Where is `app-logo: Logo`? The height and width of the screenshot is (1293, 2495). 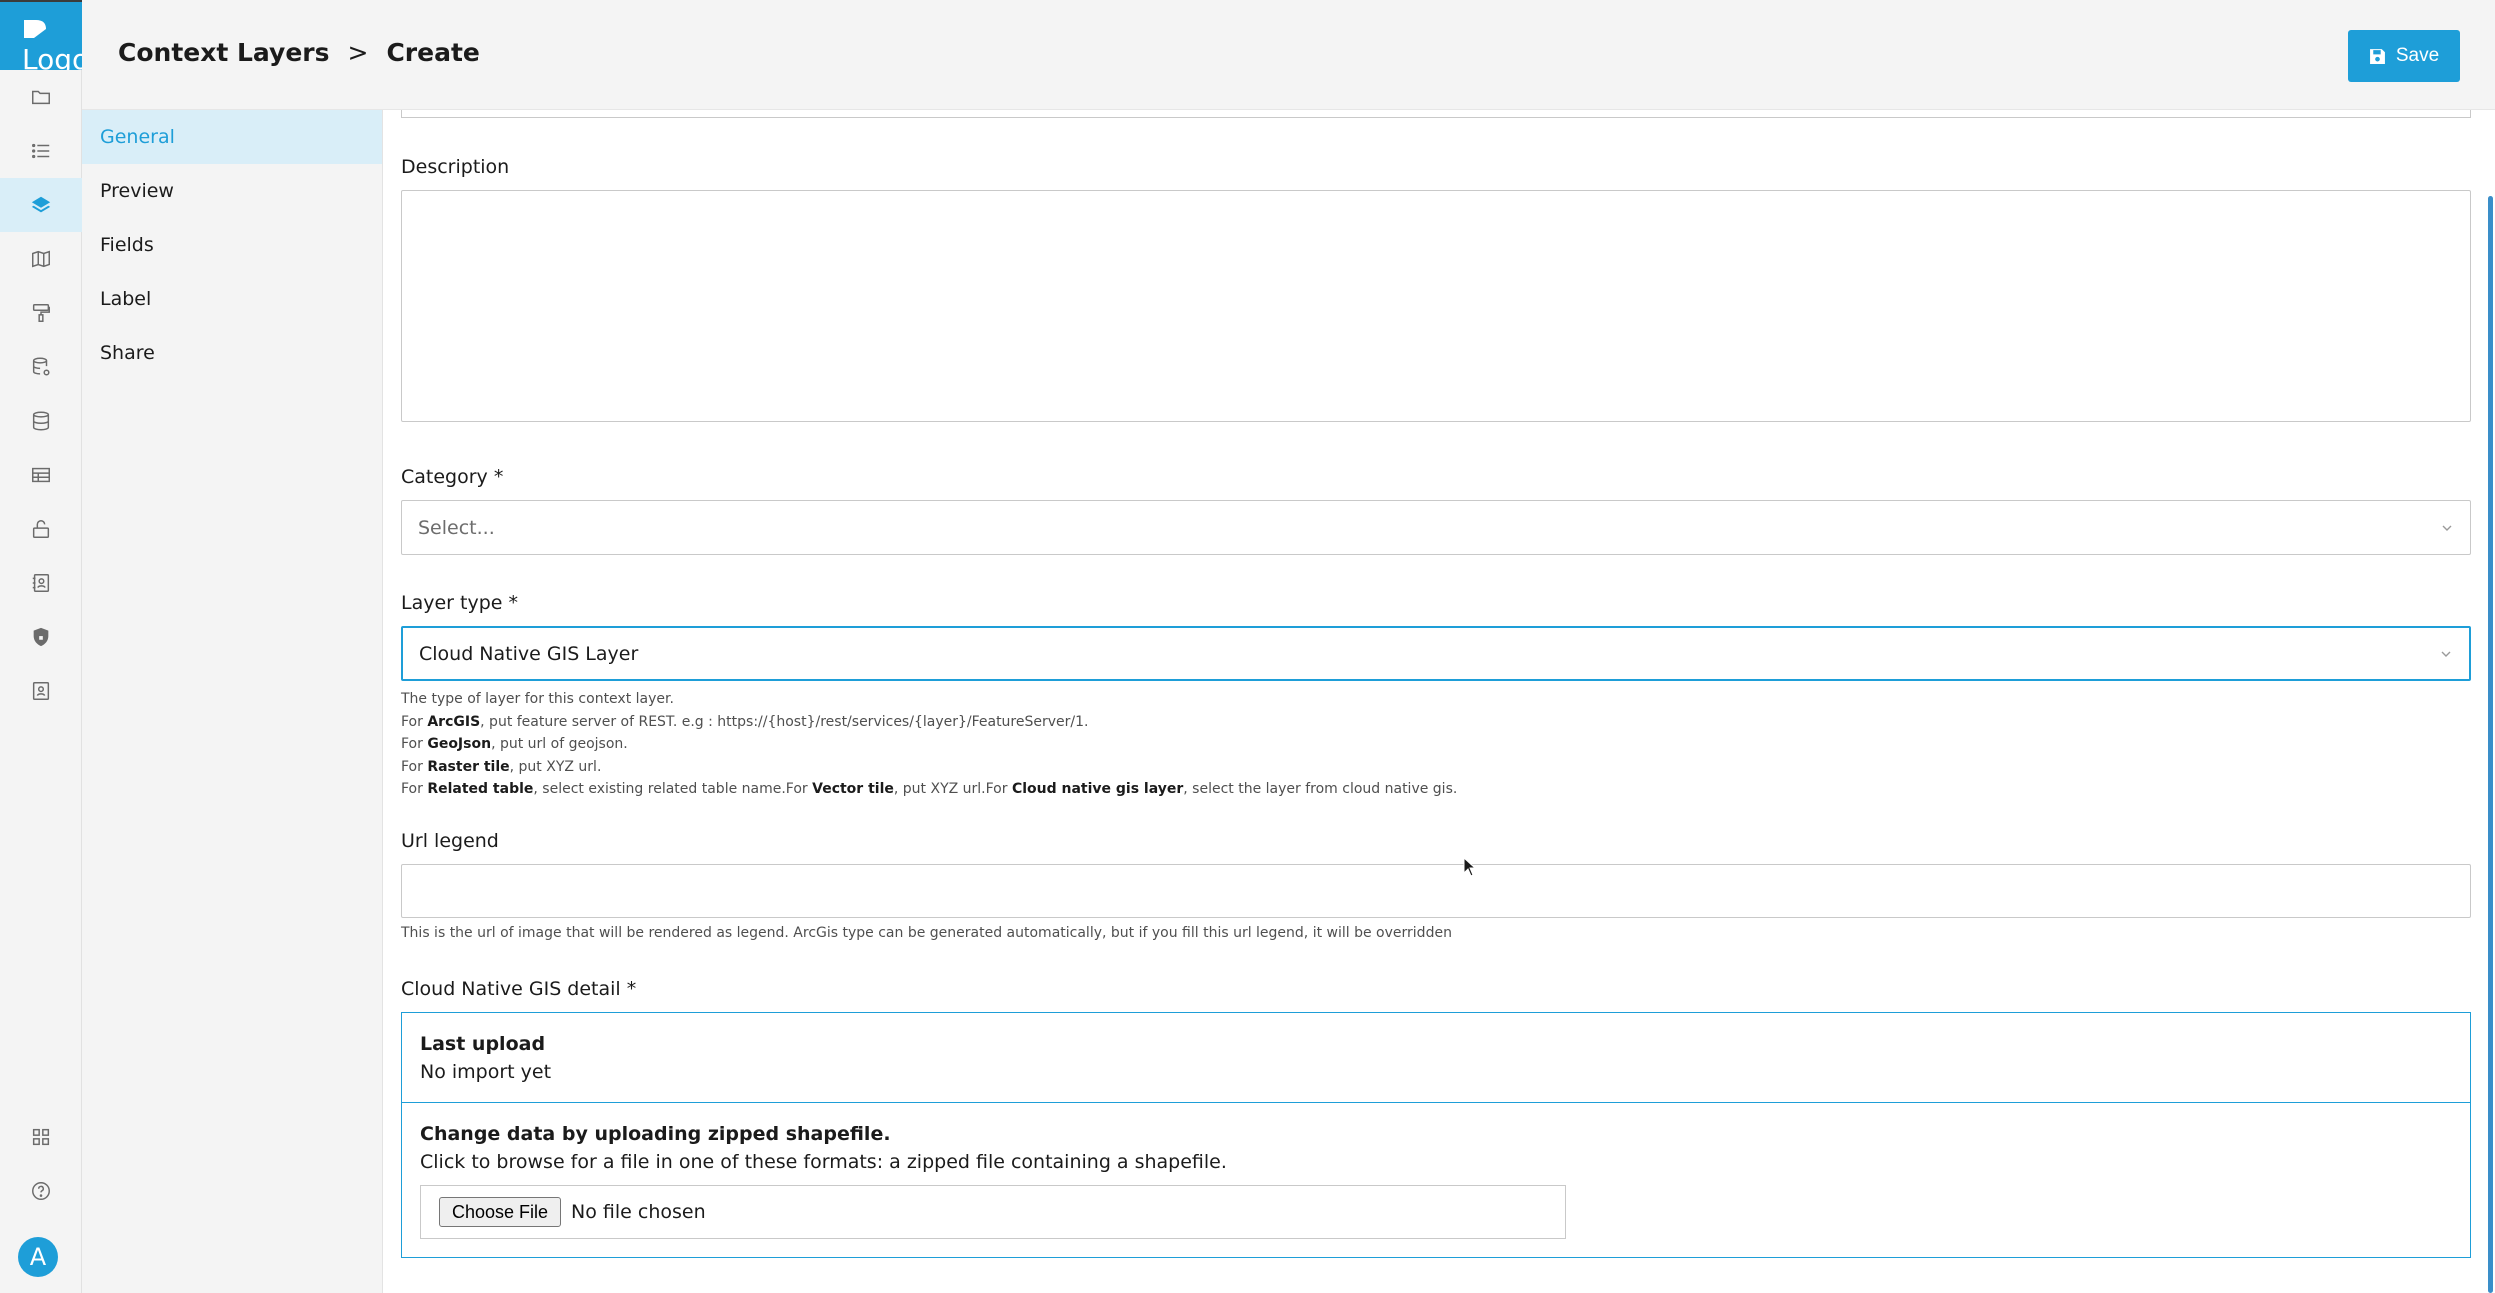
app-logo: Logo is located at coordinates (41, 35).